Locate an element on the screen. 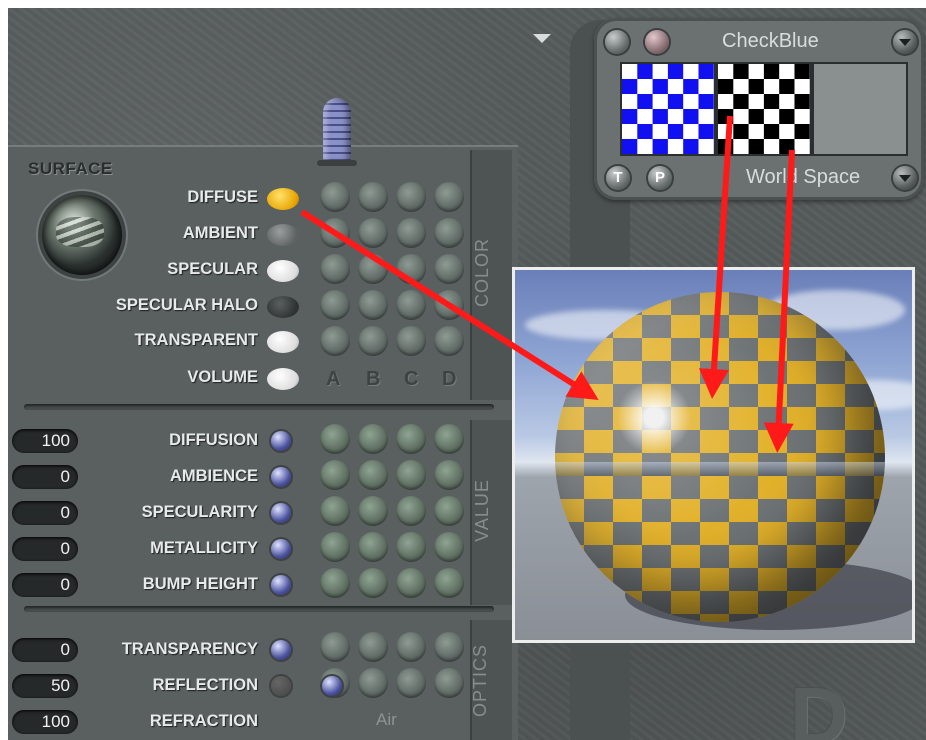  transparent-color-dot is located at coordinates (283, 342).